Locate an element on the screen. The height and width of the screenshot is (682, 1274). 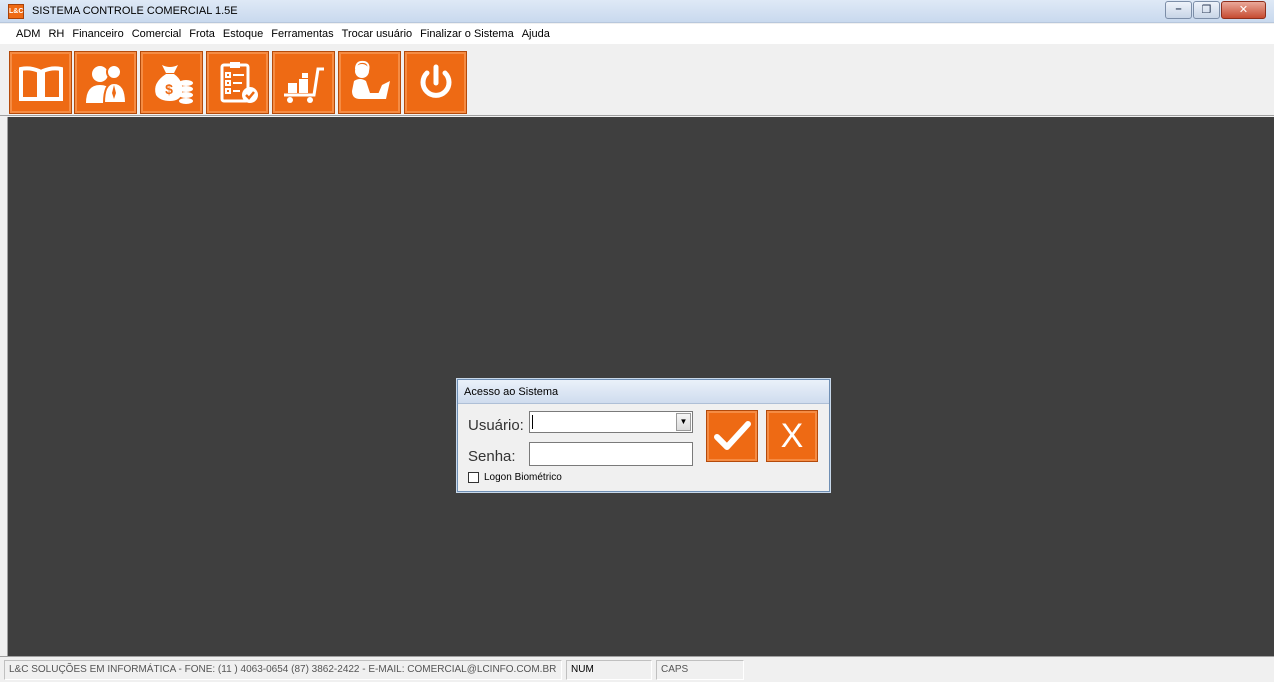
menu-trocar-usuario: Trocar usuário is located at coordinates (377, 34).